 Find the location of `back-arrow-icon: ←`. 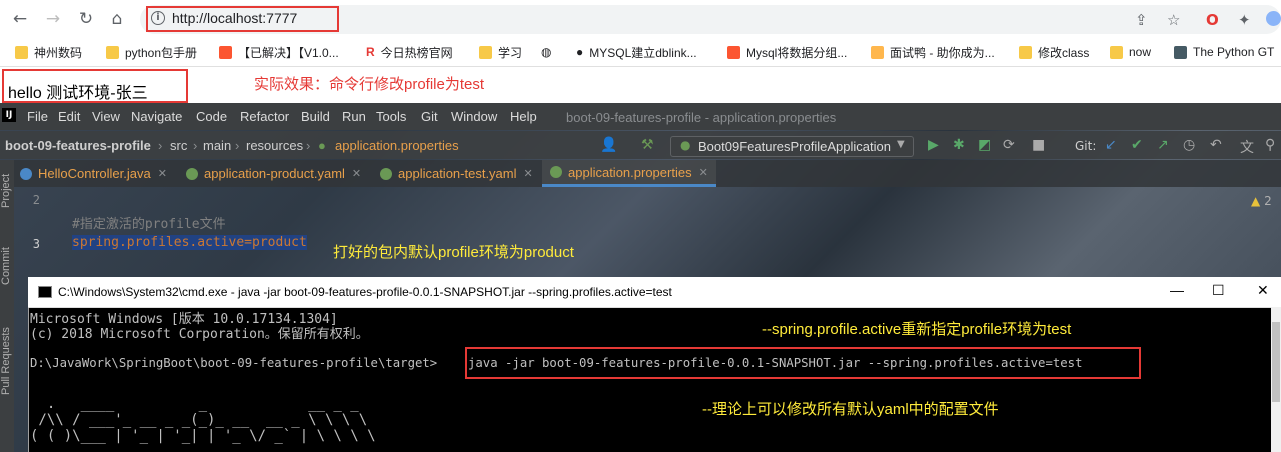

back-arrow-icon: ← is located at coordinates (20, 19).